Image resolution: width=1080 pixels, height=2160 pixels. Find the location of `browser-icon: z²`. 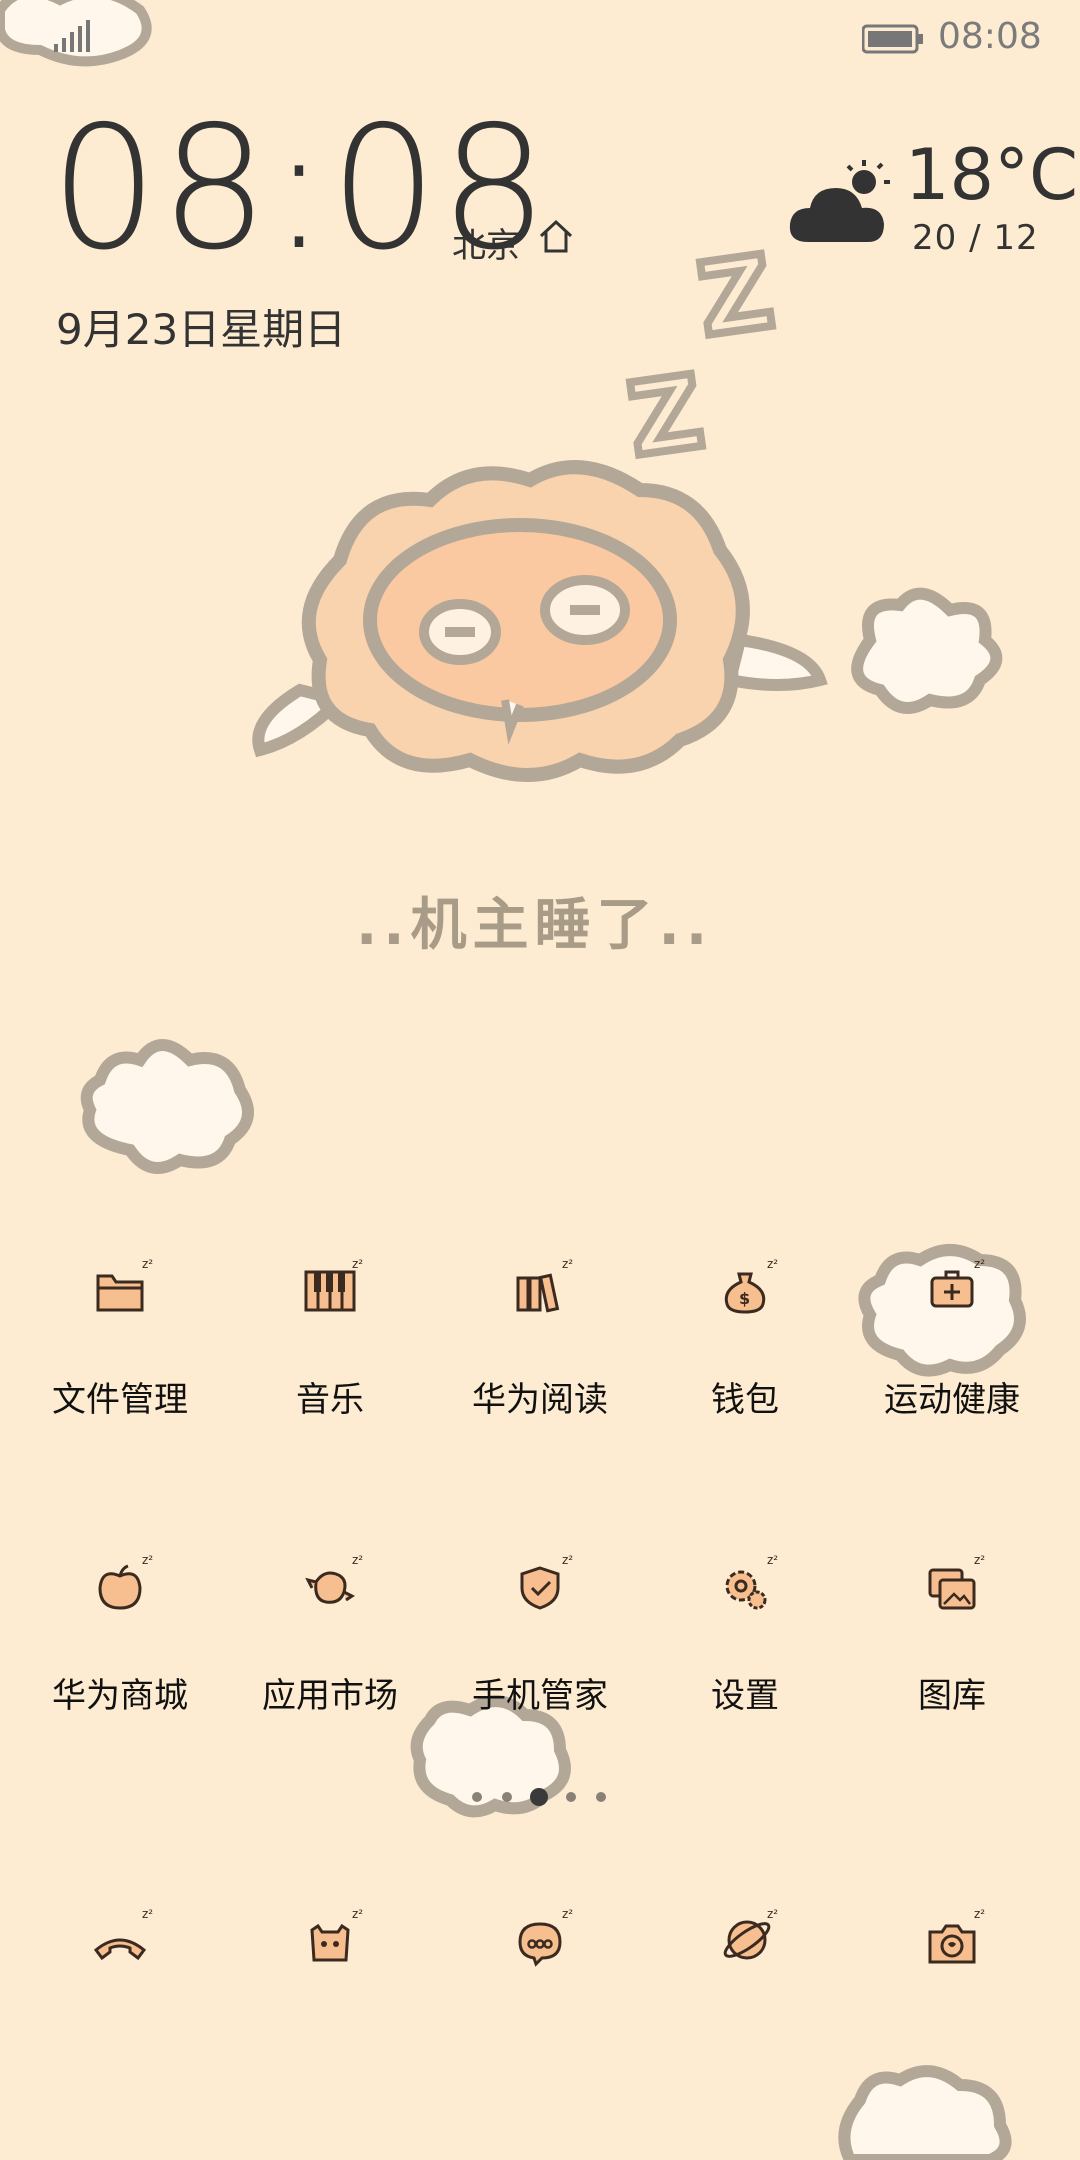

browser-icon: z² is located at coordinates (750, 1933).